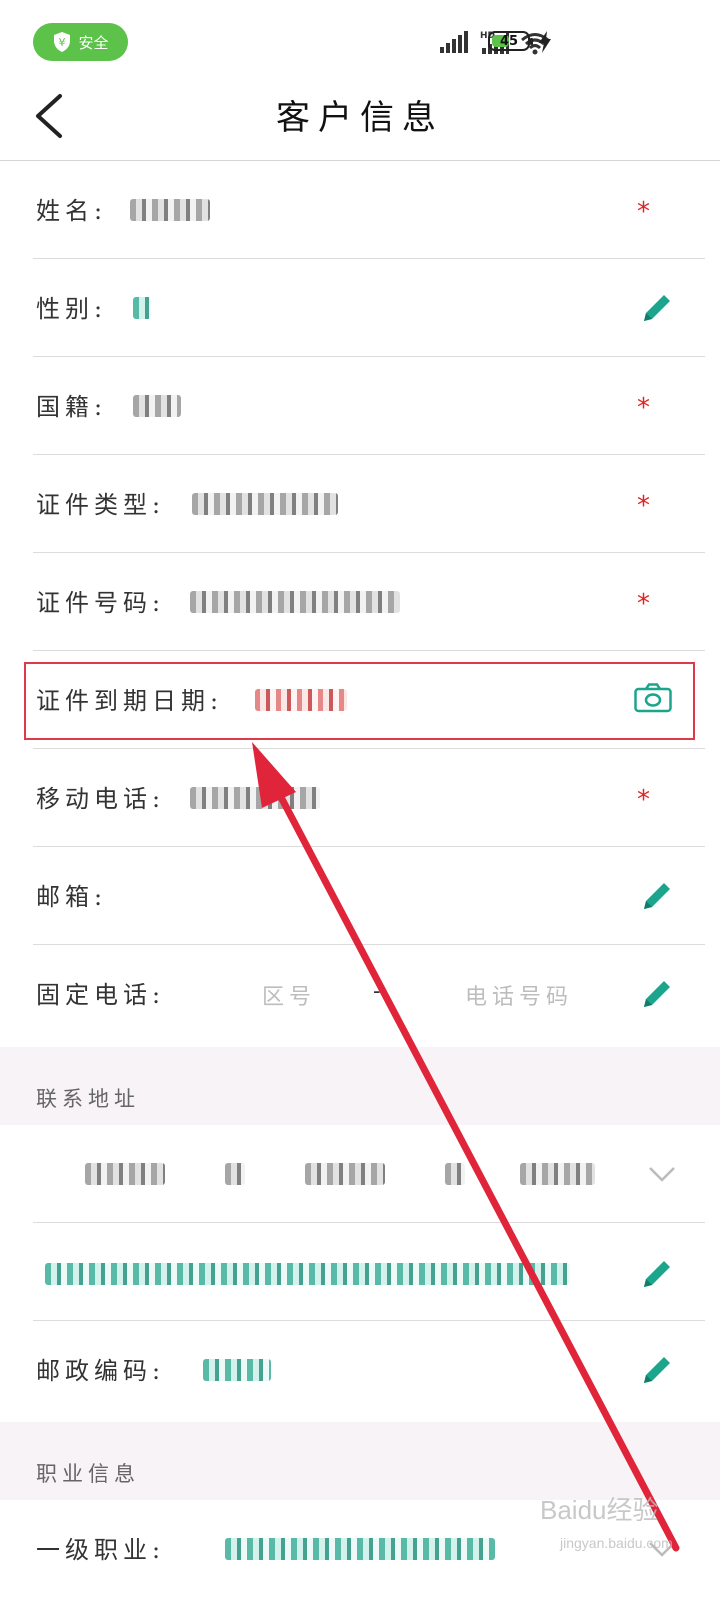 This screenshot has width=720, height=1600. I want to click on region-select-row, so click(360, 1174).